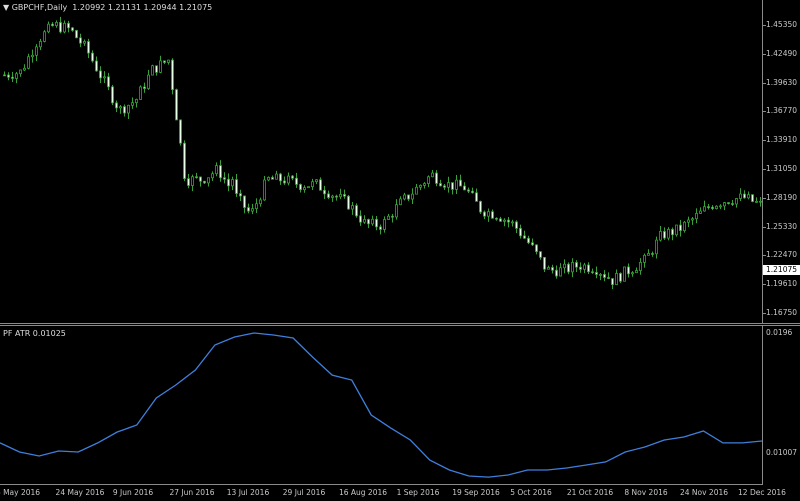 The width and height of the screenshot is (800, 501). What do you see at coordinates (782, 82) in the screenshot?
I see `price-tick-label: 1.39630` at bounding box center [782, 82].